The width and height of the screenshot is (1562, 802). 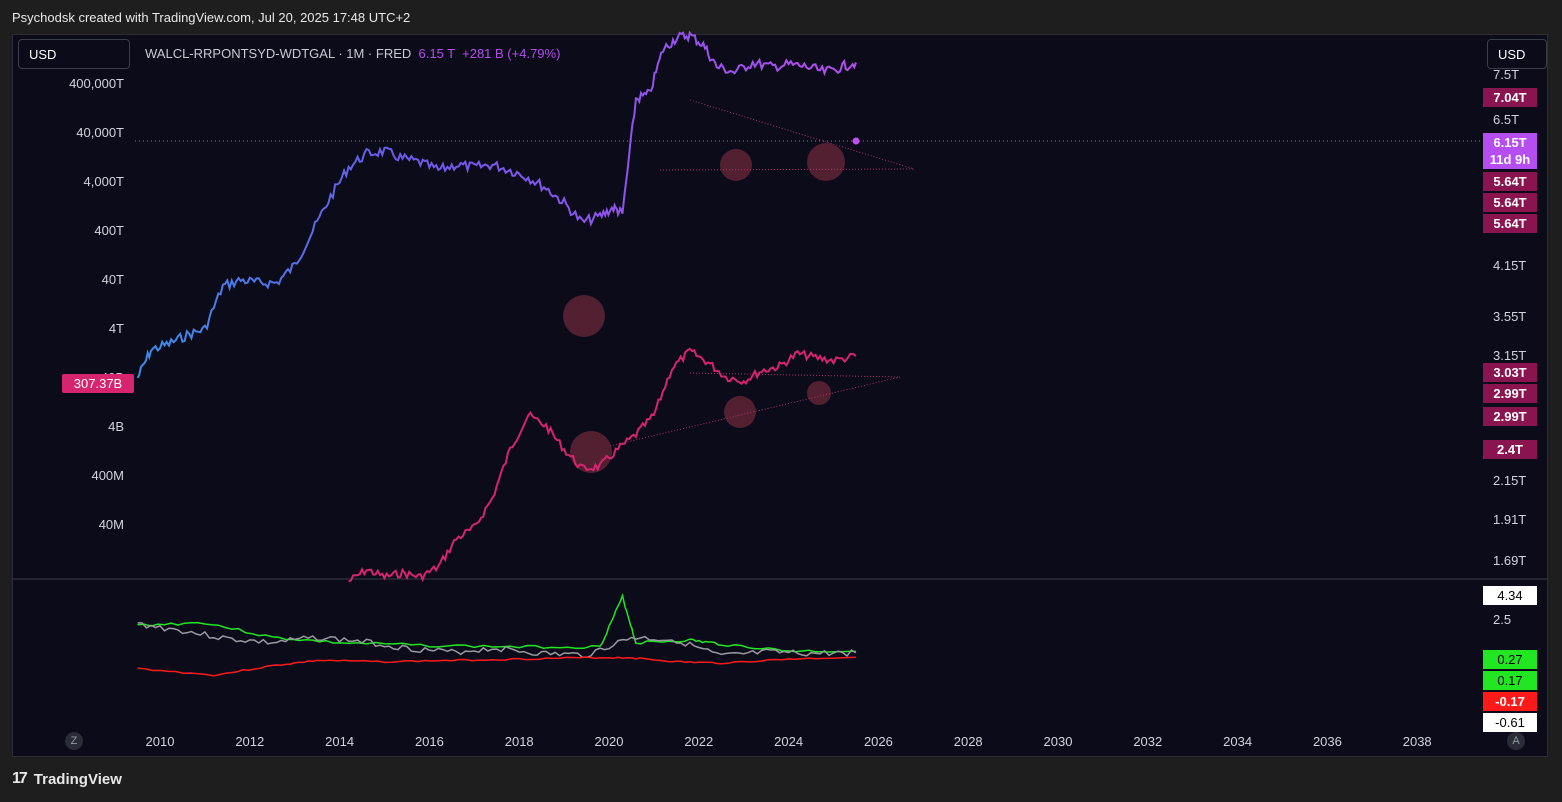 I want to click on time-axis-label: 2026, so click(x=878, y=741).